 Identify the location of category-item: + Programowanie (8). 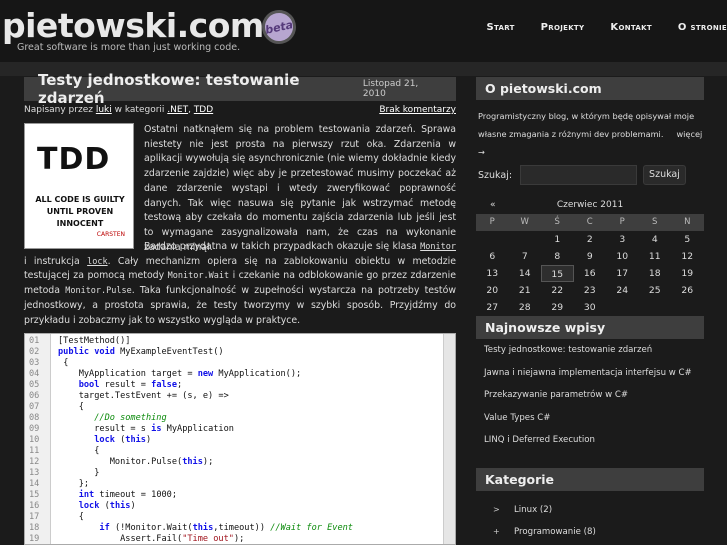
(590, 532).